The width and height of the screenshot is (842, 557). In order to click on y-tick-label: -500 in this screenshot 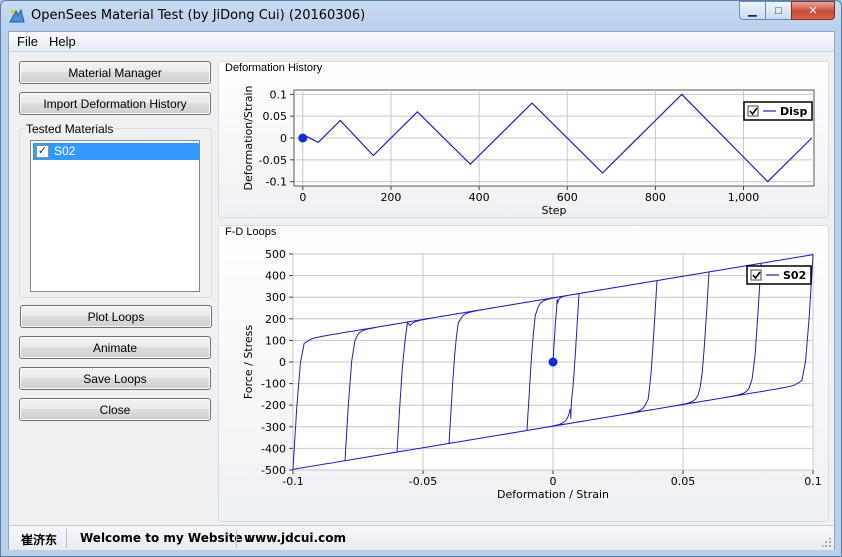, I will do `click(273, 470)`.